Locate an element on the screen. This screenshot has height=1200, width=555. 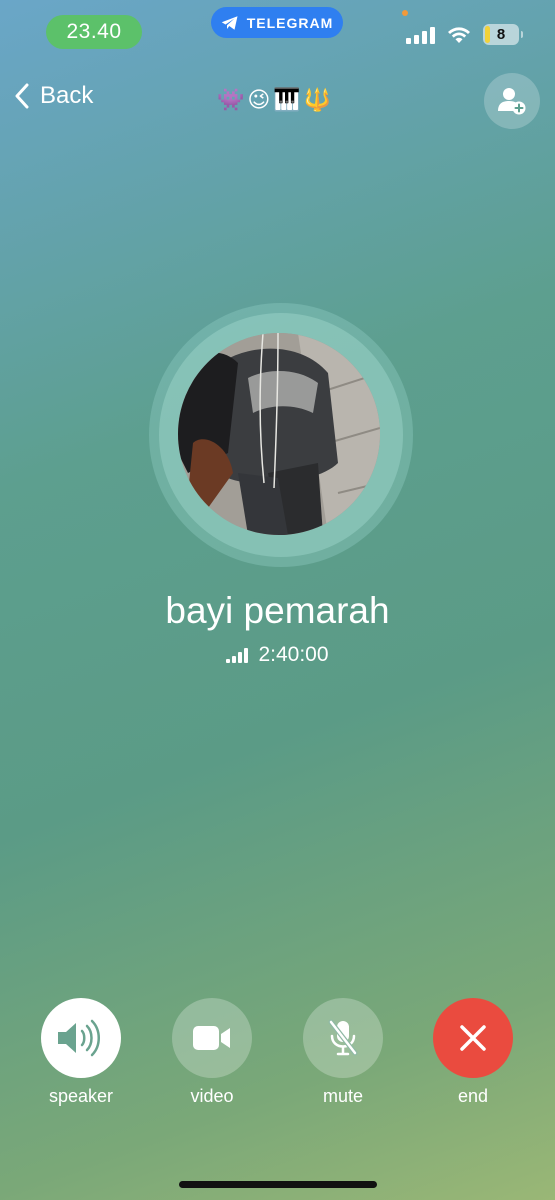
add-user-icon is located at coordinates (512, 101).